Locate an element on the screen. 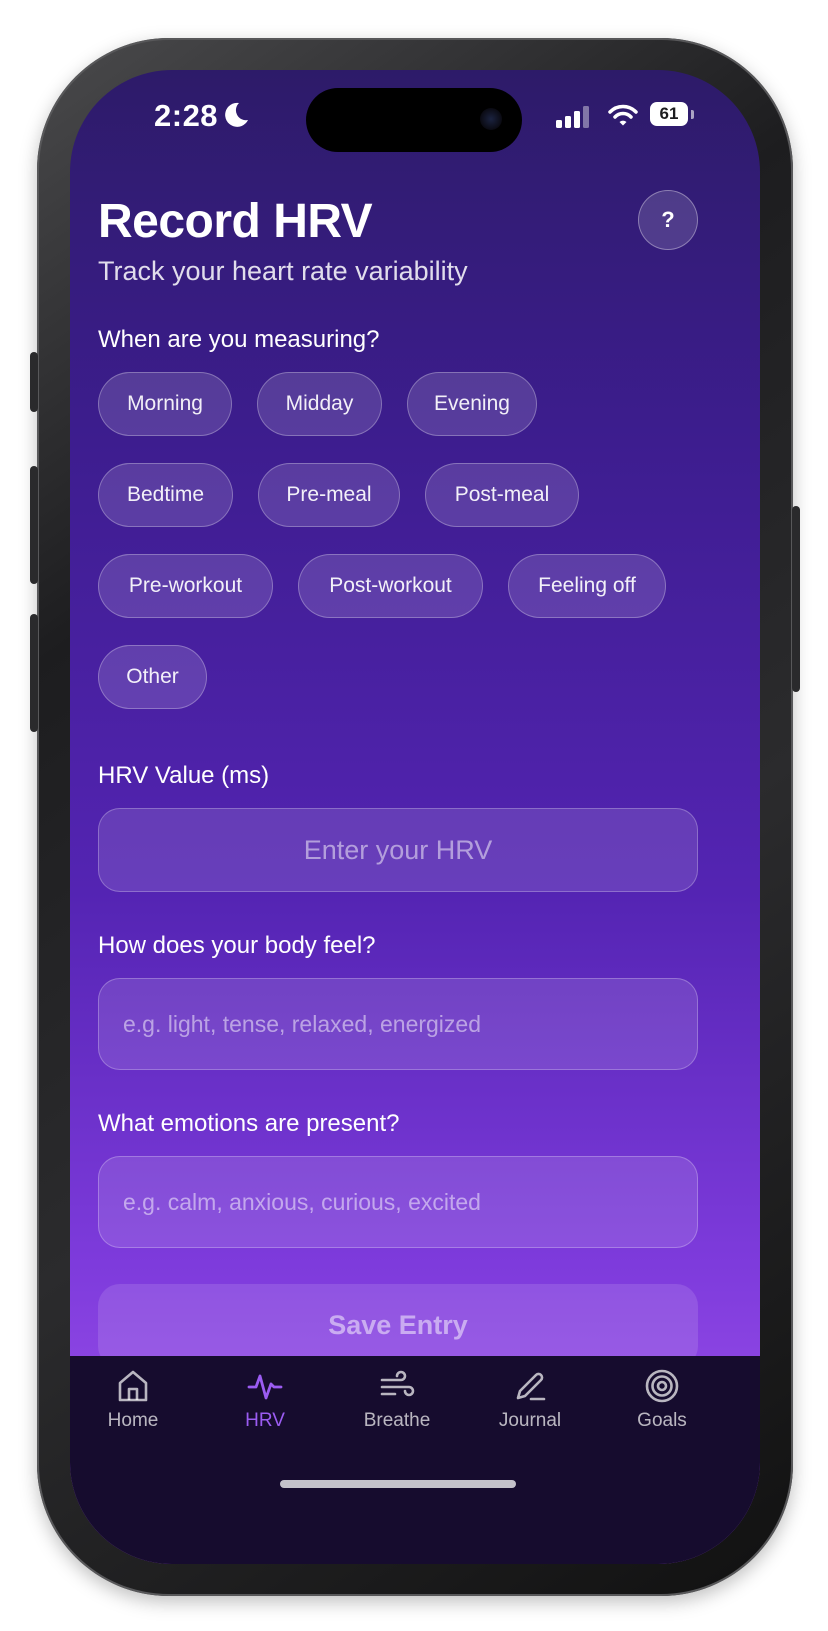 The width and height of the screenshot is (828, 1631). status-bar: 2:28 61 is located at coordinates (415, 120).